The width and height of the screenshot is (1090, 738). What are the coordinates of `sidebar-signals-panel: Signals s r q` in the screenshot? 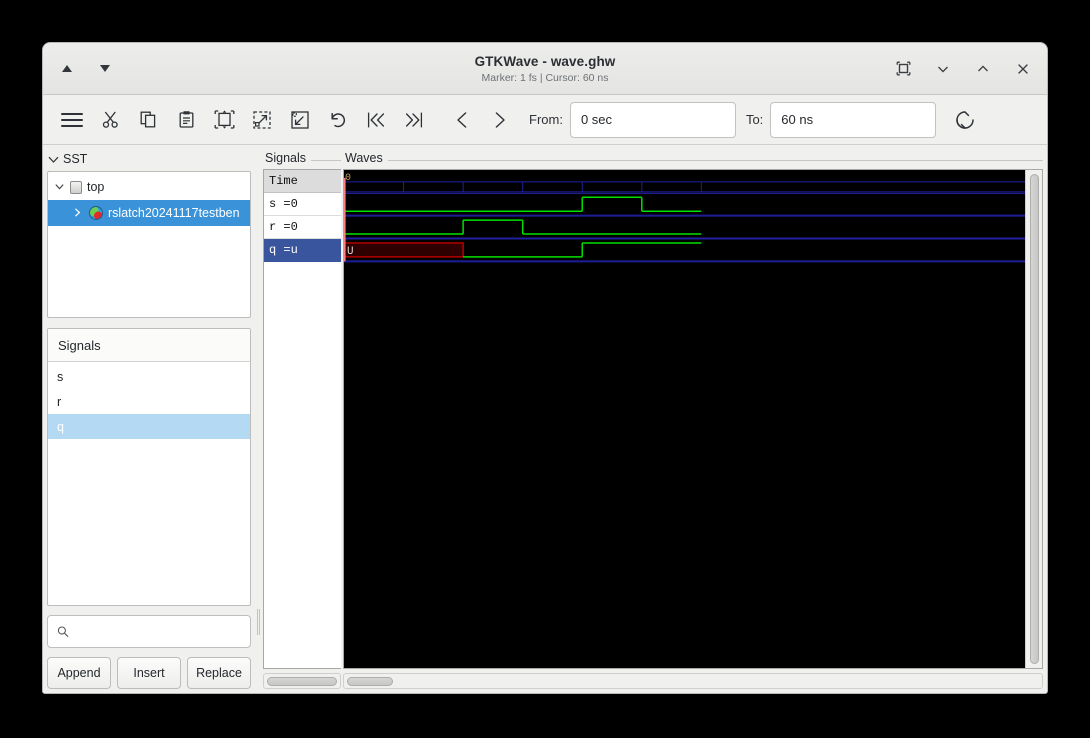 It's located at (149, 467).